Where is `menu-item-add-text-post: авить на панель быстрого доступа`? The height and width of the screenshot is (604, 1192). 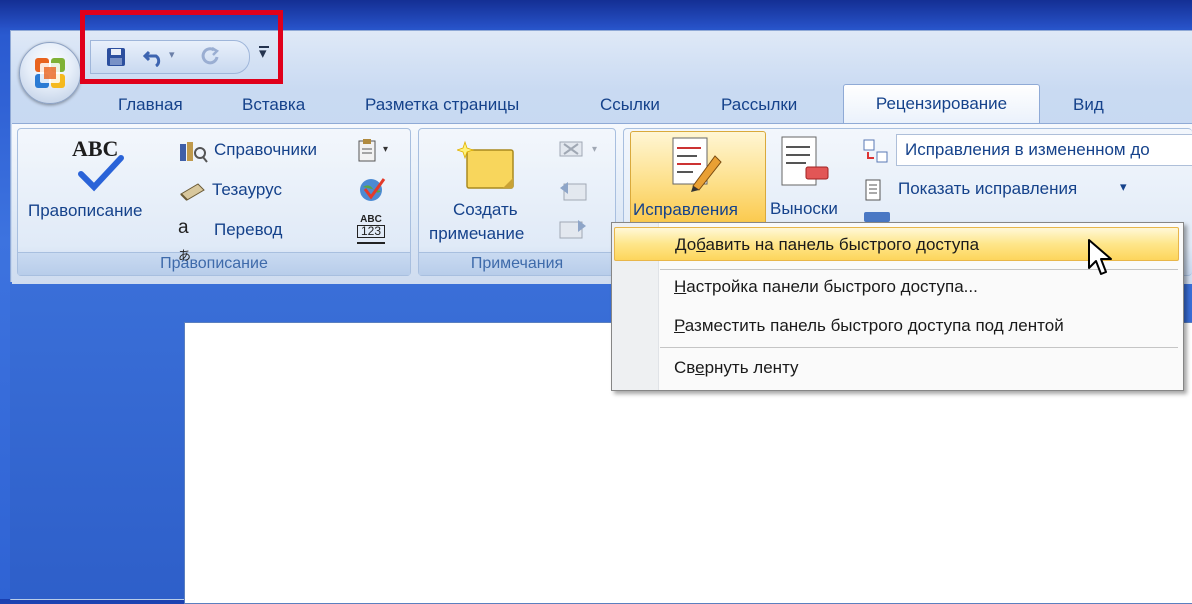 menu-item-add-text-post: авить на панель быстрого доступа is located at coordinates (842, 244).